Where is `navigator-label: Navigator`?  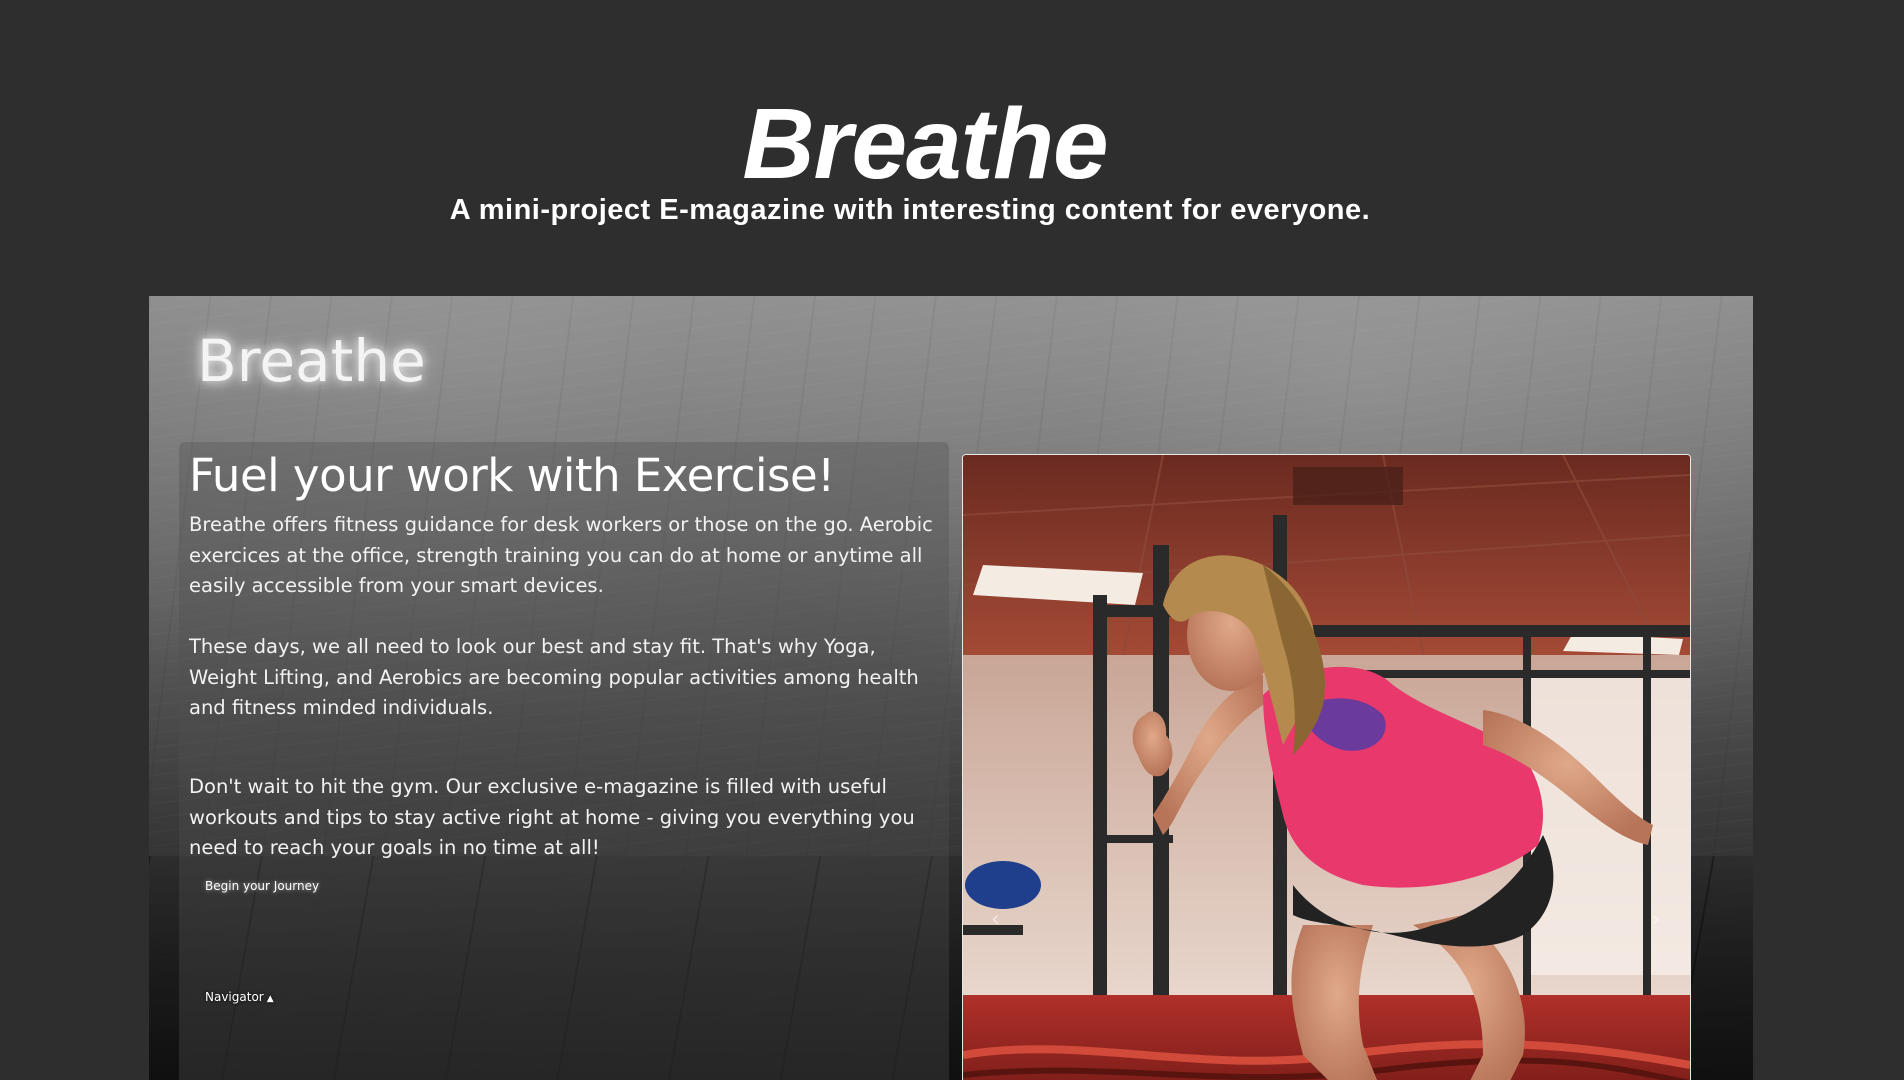
navigator-label: Navigator is located at coordinates (234, 997).